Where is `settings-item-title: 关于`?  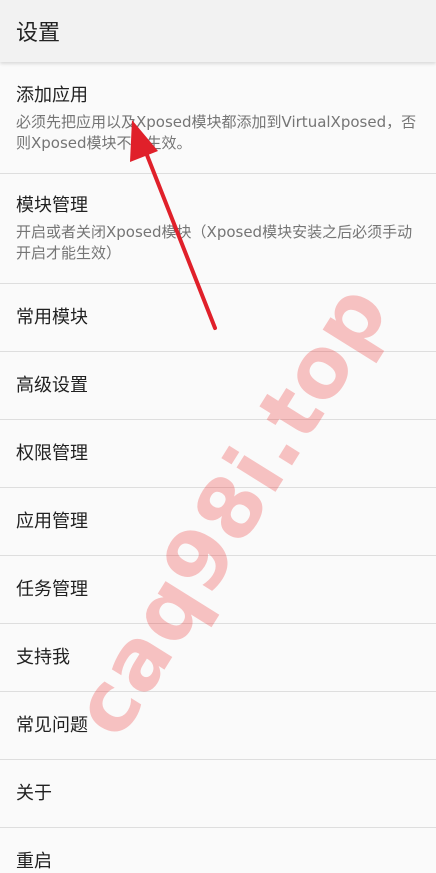 settings-item-title: 关于 is located at coordinates (34, 793).